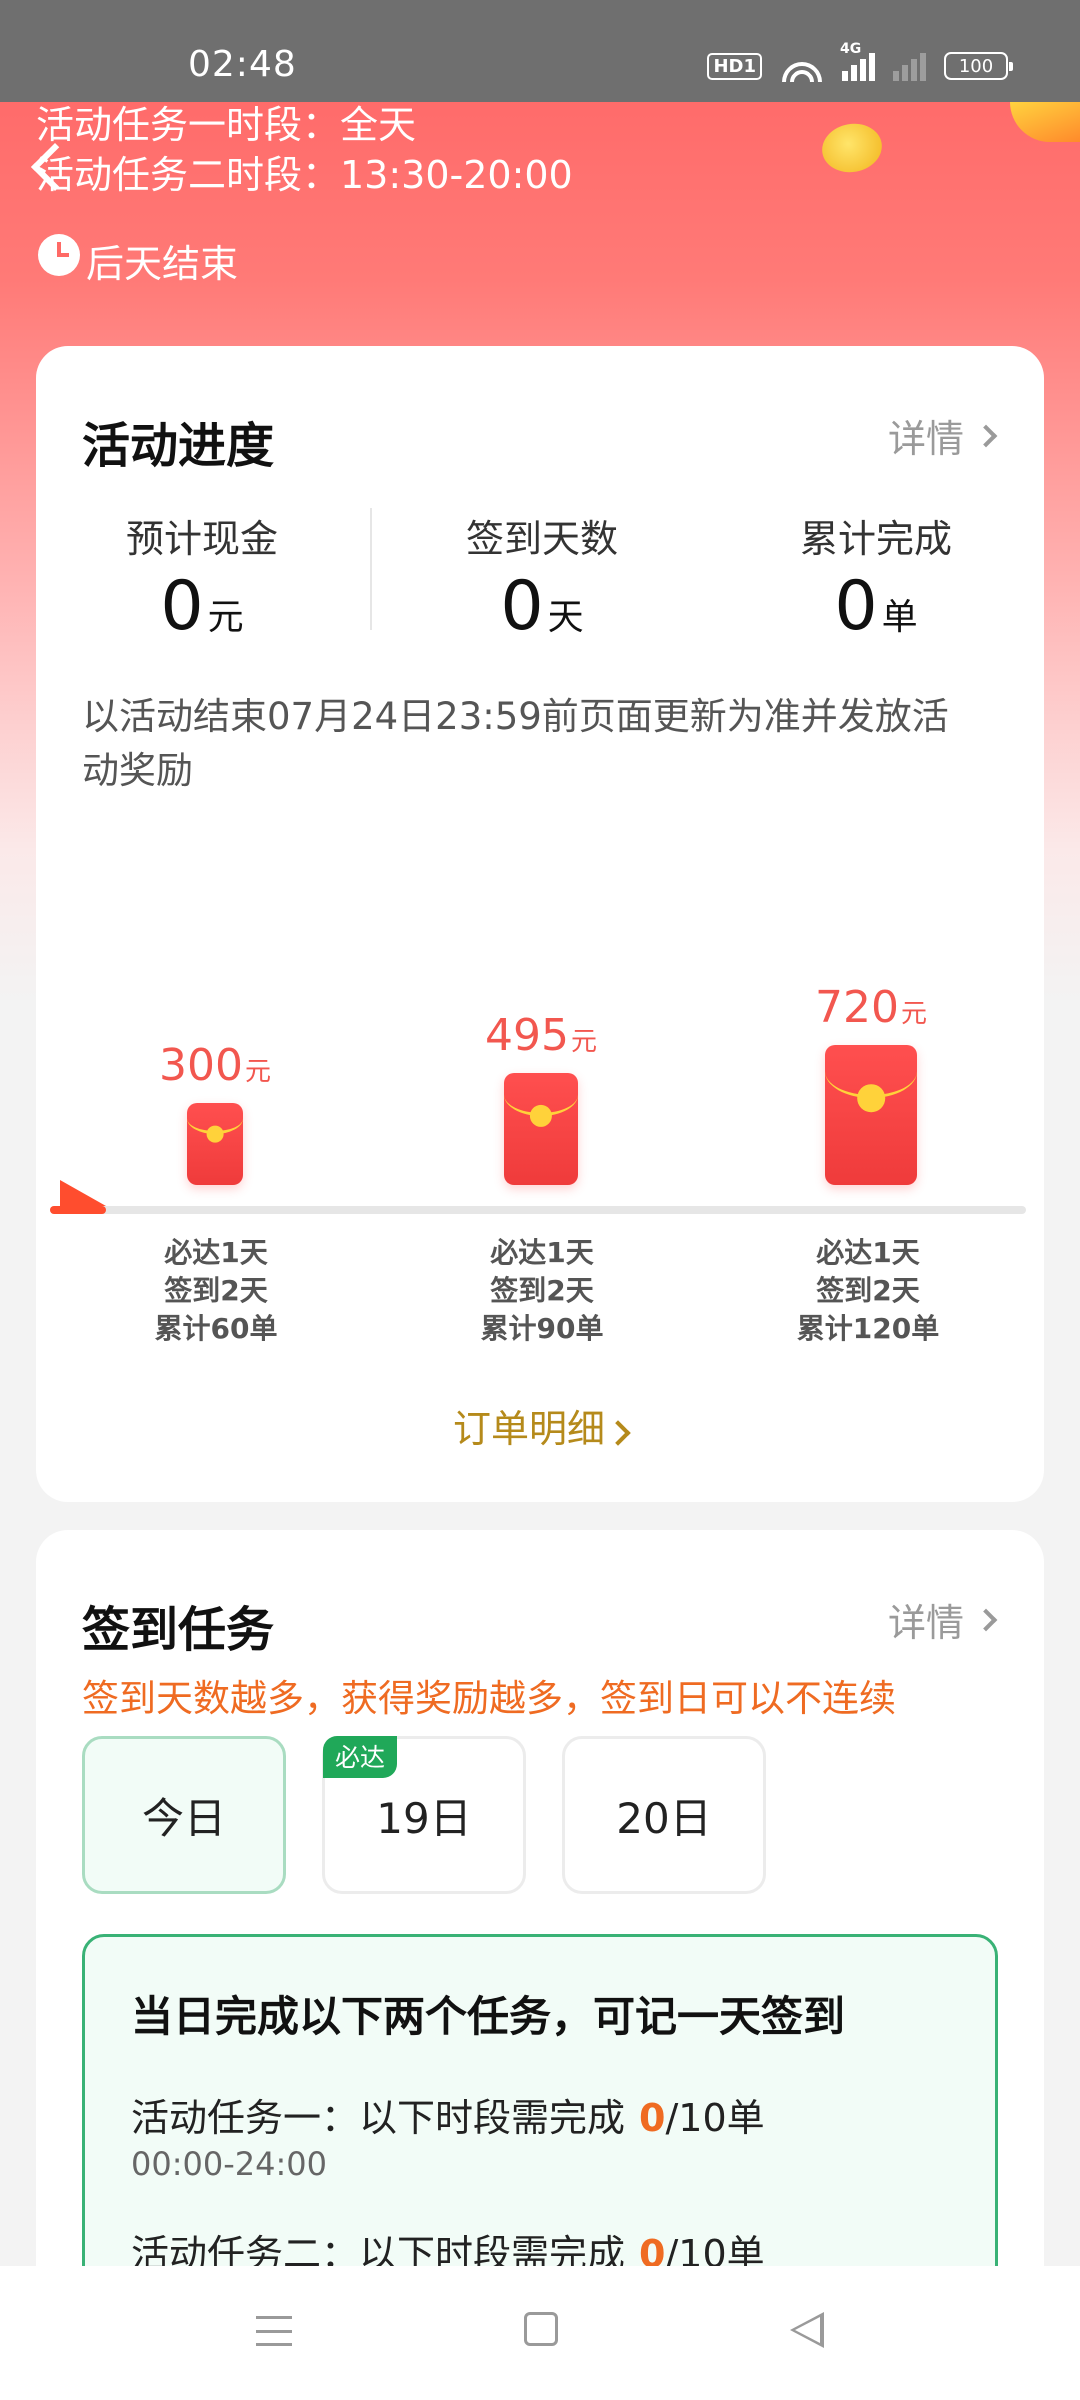 This screenshot has width=1080, height=2400. I want to click on reward-amount: 495元, so click(541, 1035).